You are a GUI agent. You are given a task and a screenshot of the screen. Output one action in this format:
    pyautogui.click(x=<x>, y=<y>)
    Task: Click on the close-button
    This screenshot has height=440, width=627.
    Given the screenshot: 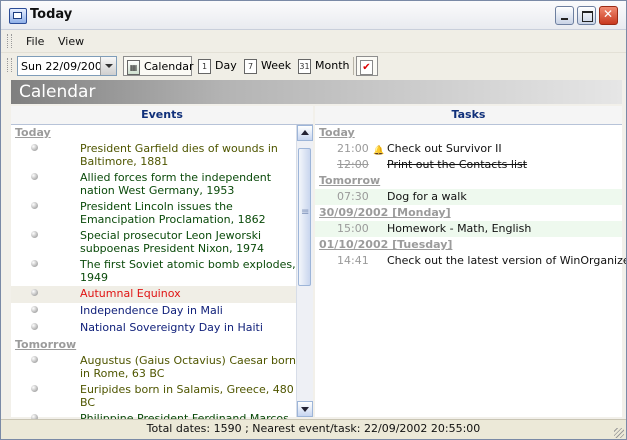 What is the action you would take?
    pyautogui.click(x=608, y=15)
    